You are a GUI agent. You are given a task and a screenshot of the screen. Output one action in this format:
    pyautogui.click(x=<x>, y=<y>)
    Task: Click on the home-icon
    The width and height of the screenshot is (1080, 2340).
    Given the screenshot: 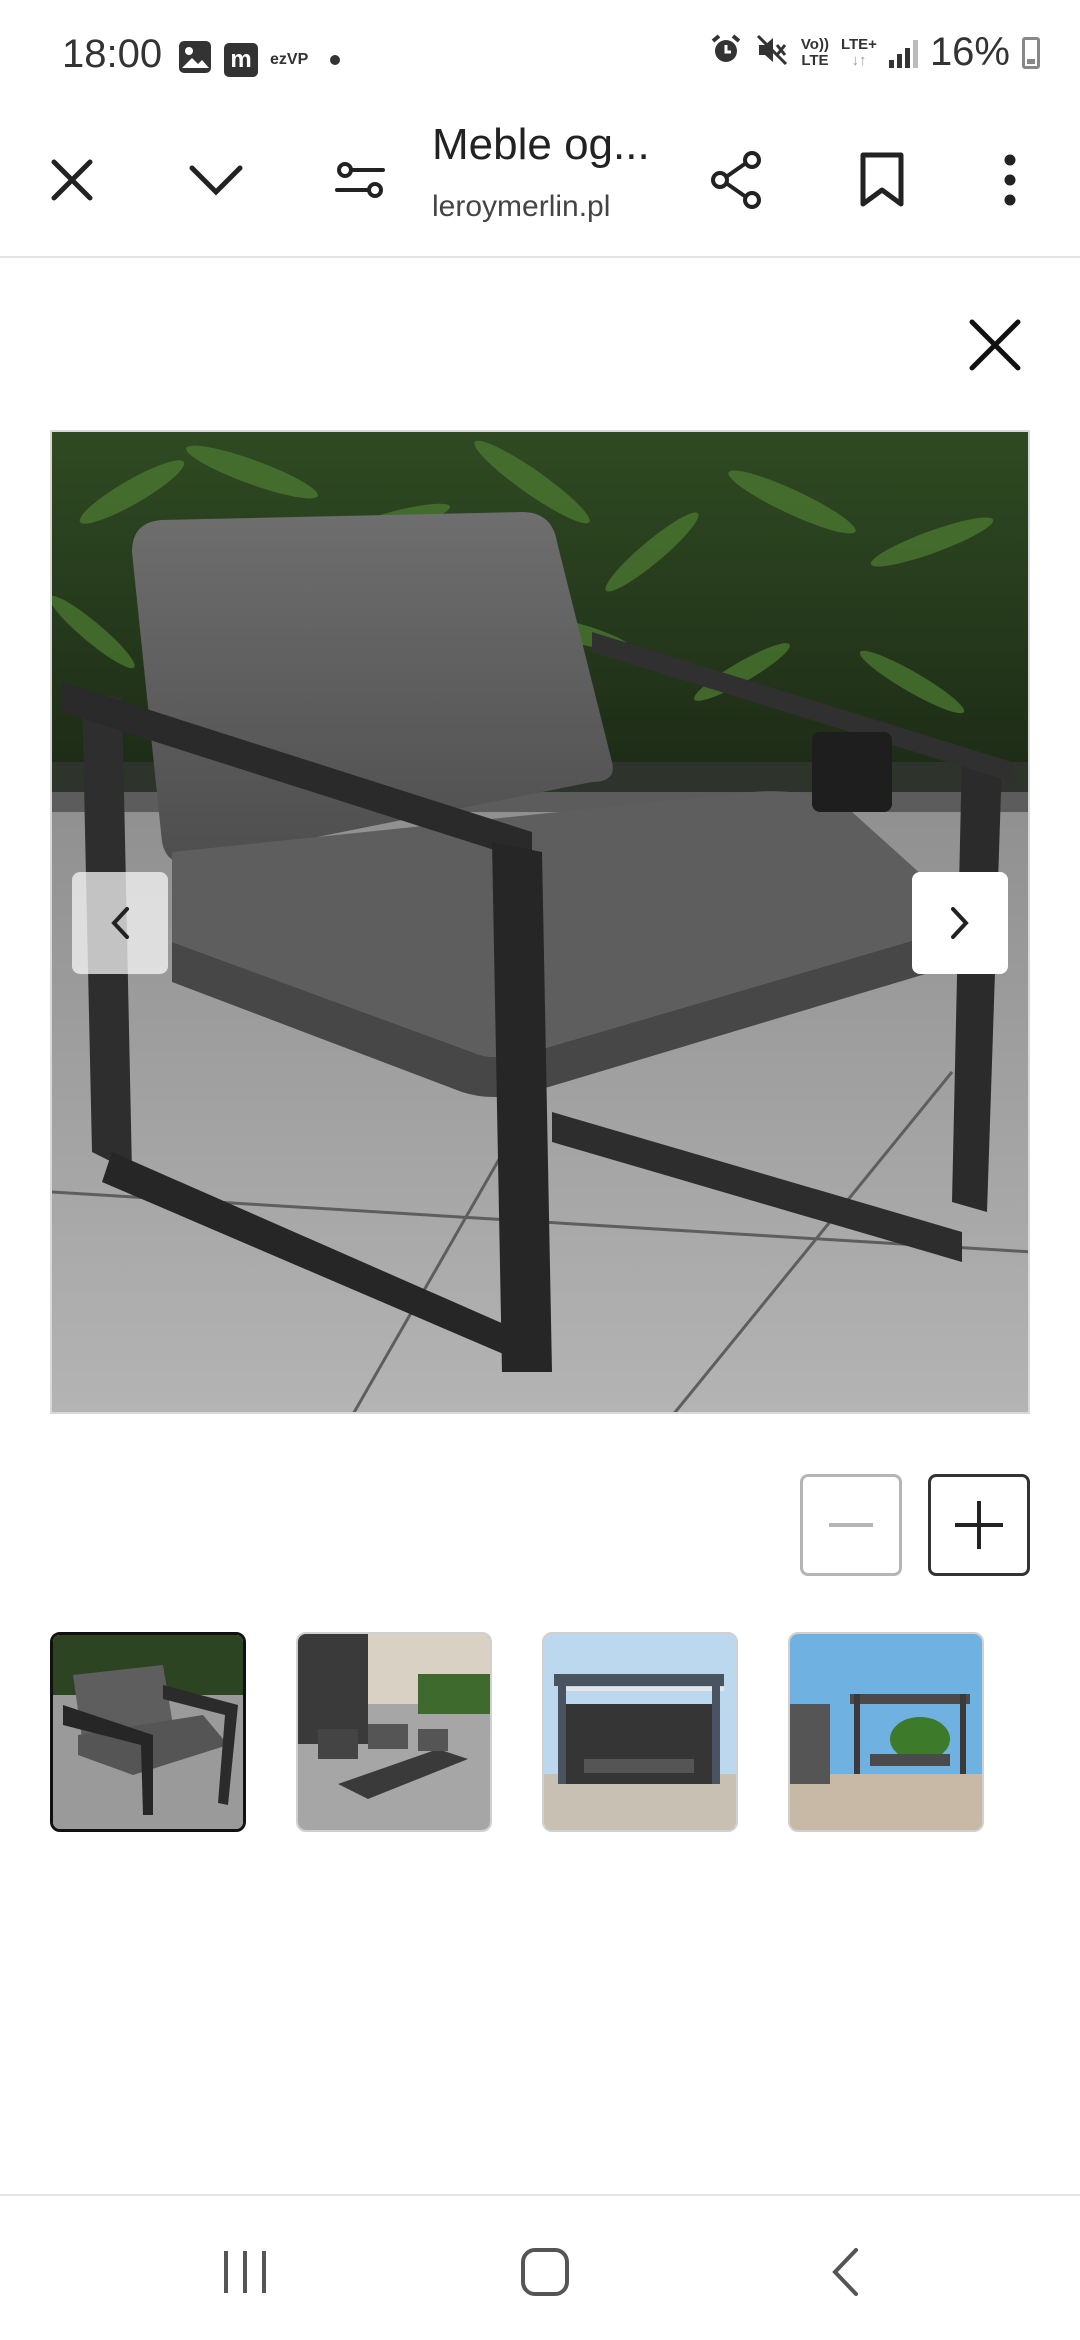 What is the action you would take?
    pyautogui.click(x=545, y=2272)
    